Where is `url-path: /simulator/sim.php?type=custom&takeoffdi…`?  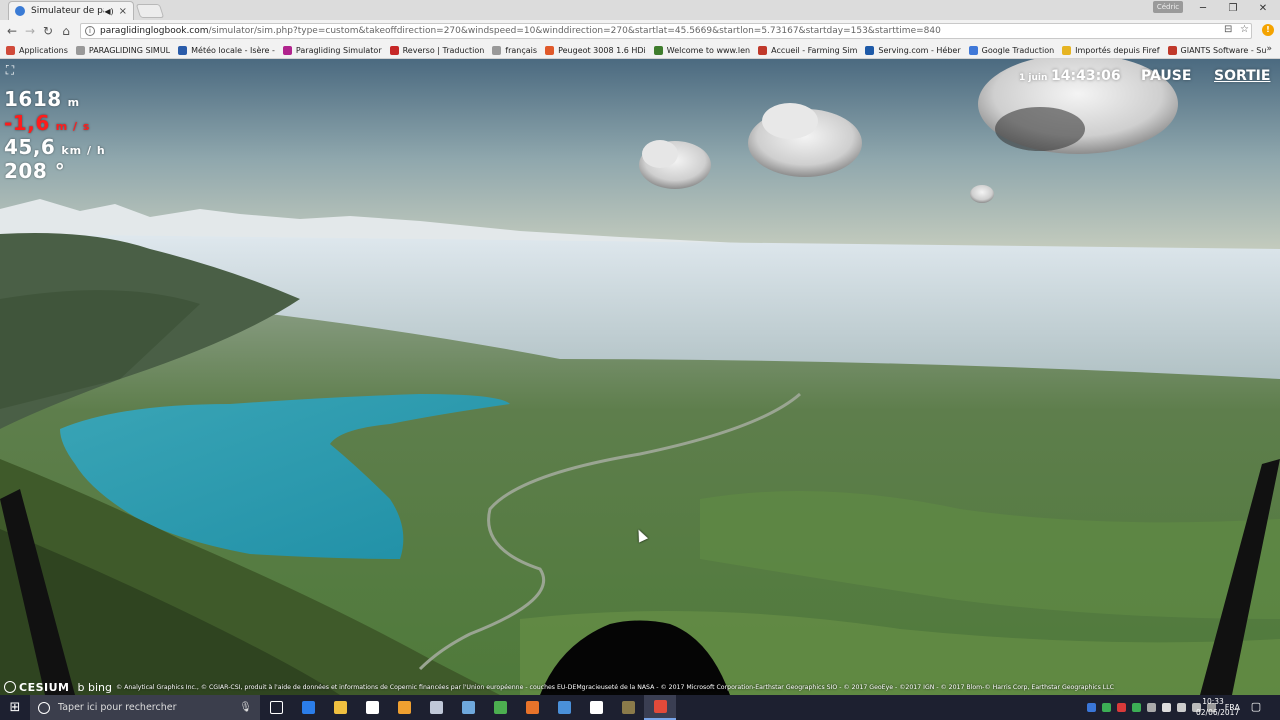
url-path: /simulator/sim.php?type=custom&takeoffdi… is located at coordinates (574, 31).